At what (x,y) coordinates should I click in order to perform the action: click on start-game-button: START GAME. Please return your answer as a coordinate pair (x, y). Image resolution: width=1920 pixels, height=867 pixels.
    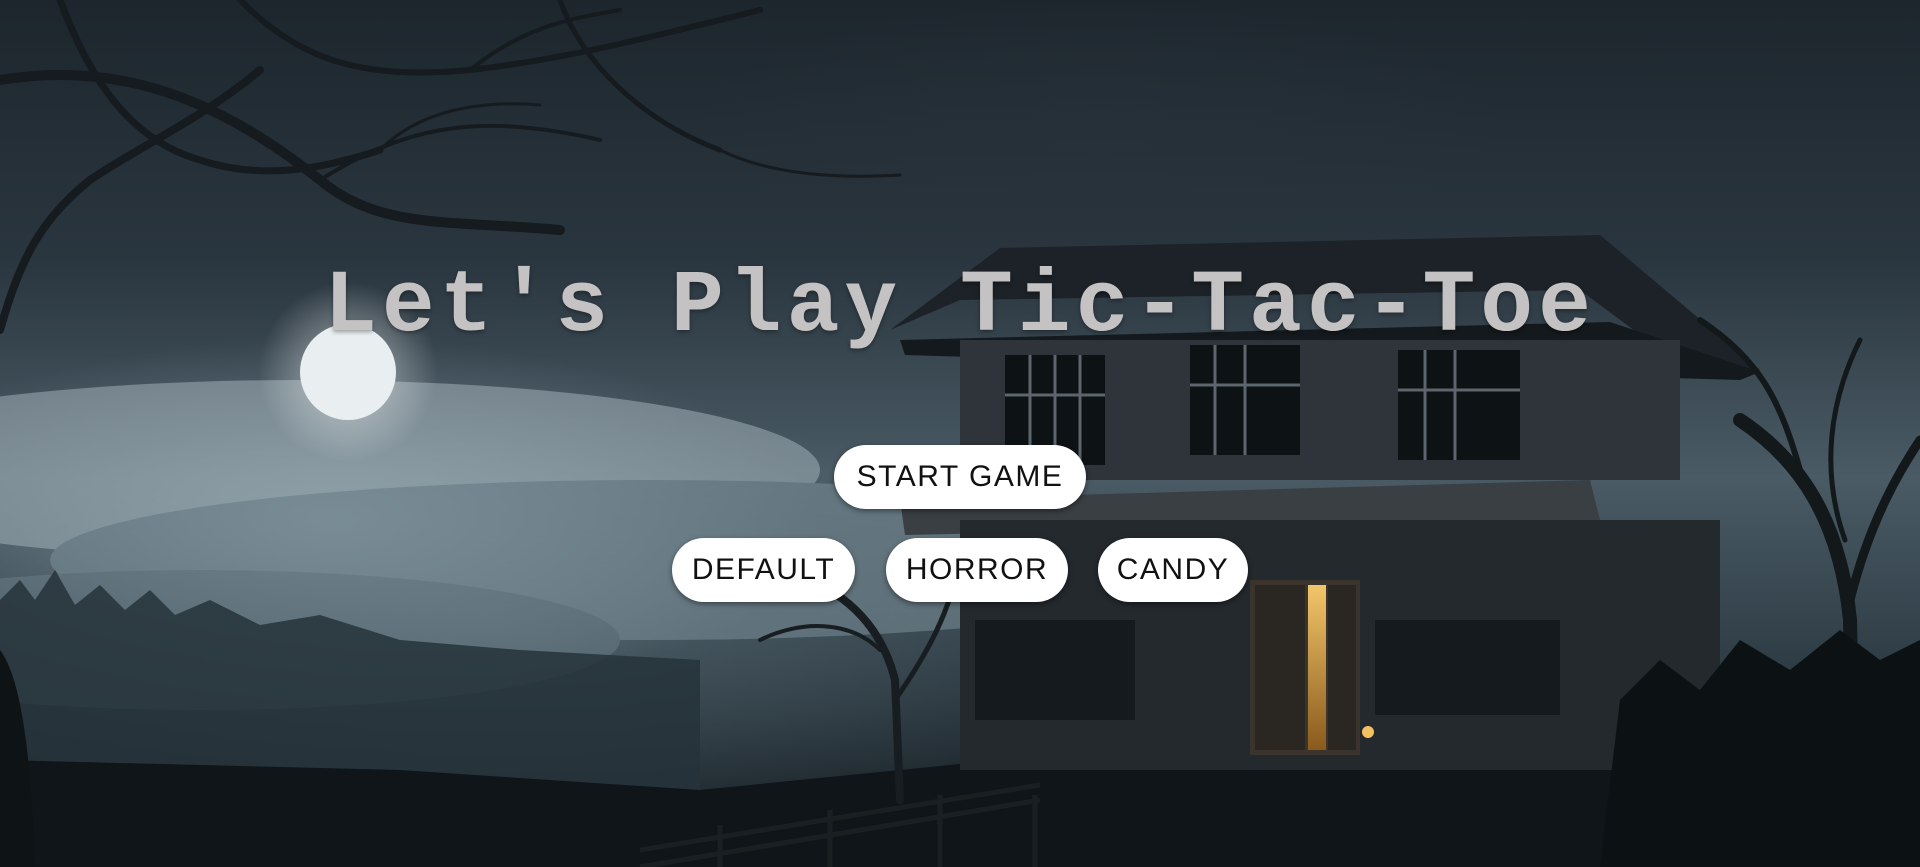
    Looking at the image, I should click on (960, 477).